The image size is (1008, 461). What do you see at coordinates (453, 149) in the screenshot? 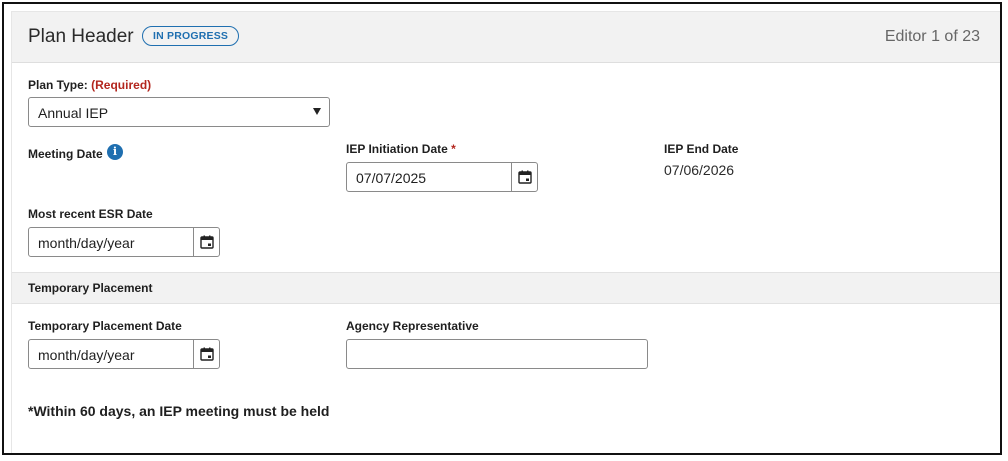
I see `required-asterisk: *` at bounding box center [453, 149].